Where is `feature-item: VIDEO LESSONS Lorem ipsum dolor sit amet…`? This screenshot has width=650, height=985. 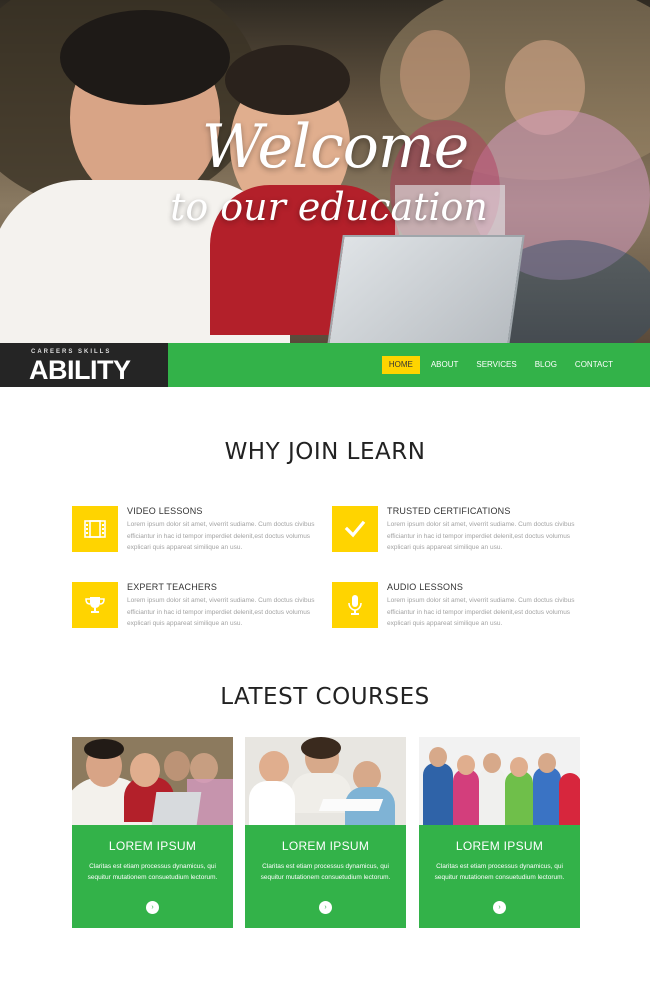 feature-item: VIDEO LESSONS Lorem ipsum dolor sit amet… is located at coordinates (197, 536).